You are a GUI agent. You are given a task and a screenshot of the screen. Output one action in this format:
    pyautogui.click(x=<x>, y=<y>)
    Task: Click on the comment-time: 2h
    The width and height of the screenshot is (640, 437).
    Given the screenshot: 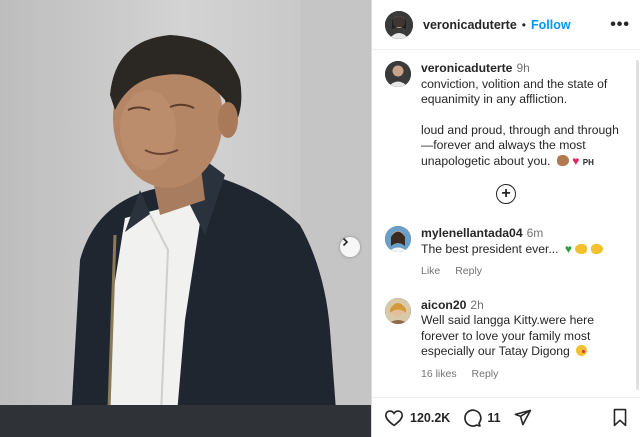 What is the action you would take?
    pyautogui.click(x=476, y=305)
    